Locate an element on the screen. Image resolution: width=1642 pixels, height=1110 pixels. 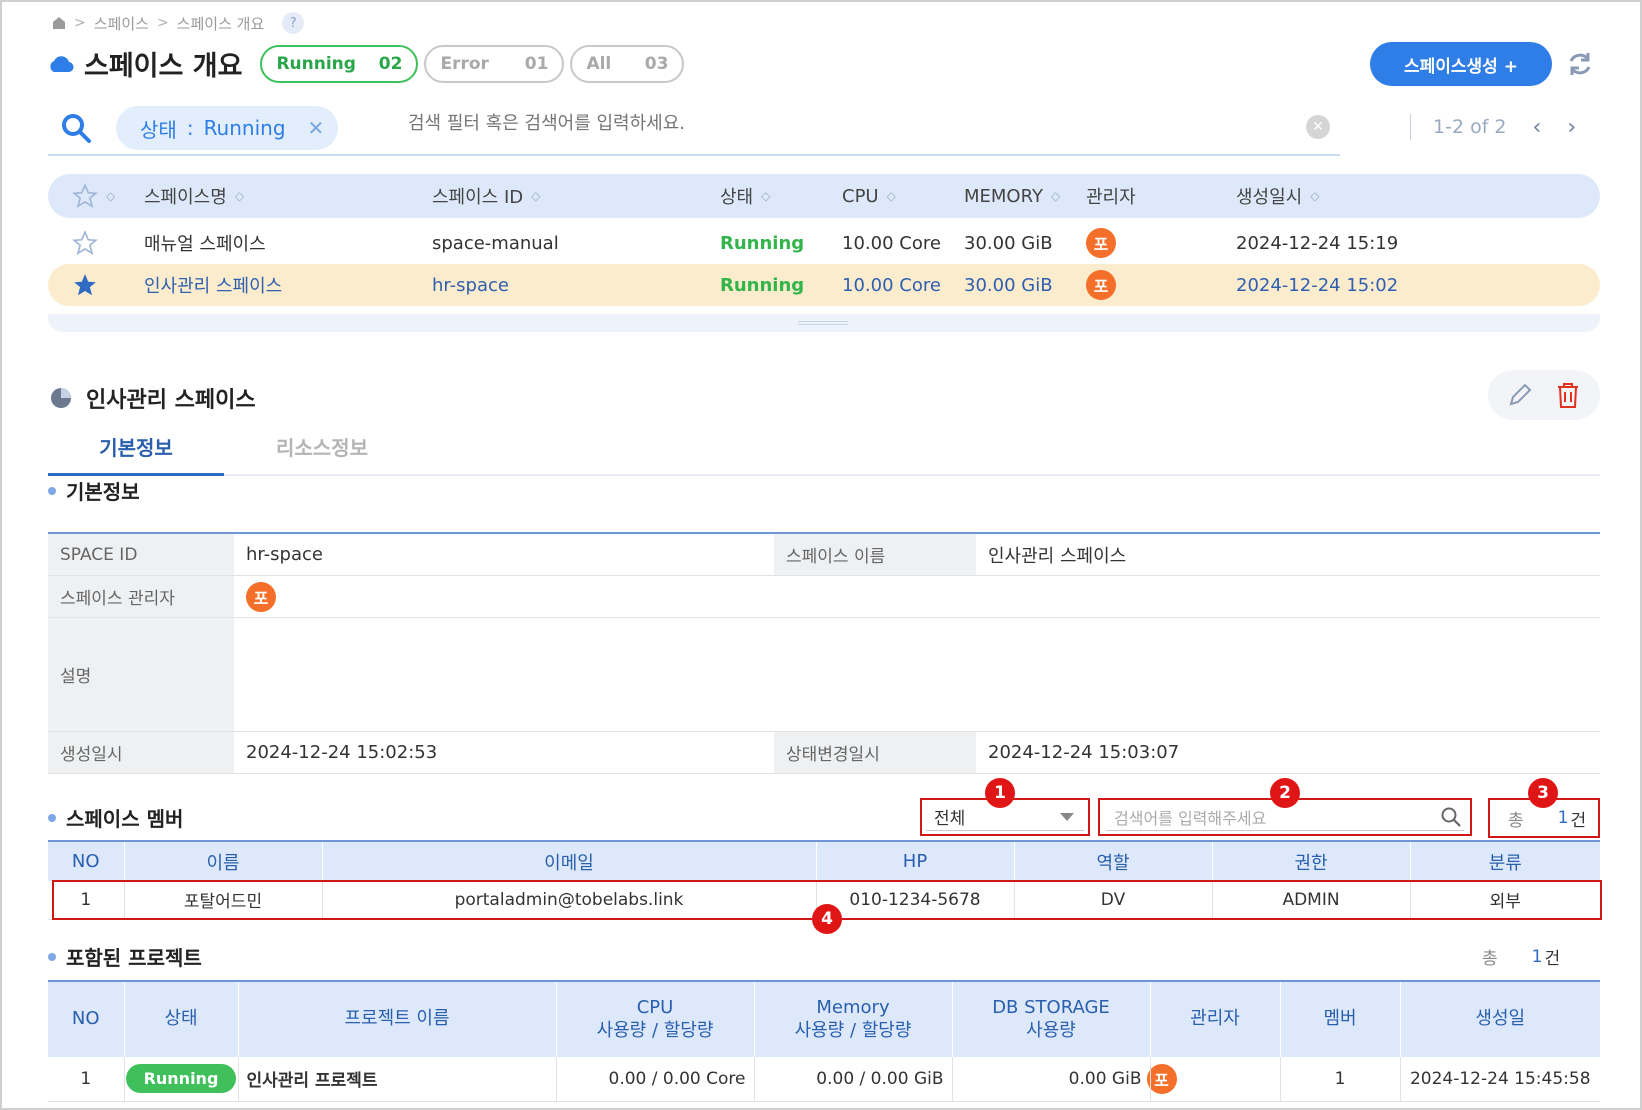
cell-no: 1 is located at coordinates (86, 1079).